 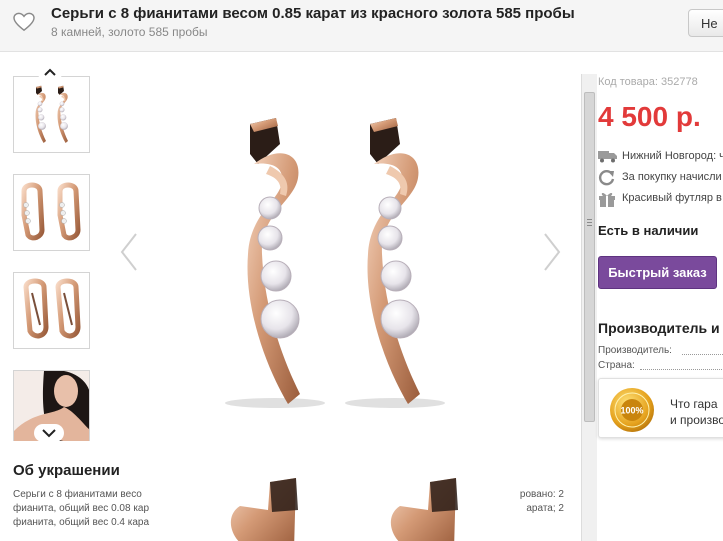 I want to click on heart-icon, so click(x=24, y=22).